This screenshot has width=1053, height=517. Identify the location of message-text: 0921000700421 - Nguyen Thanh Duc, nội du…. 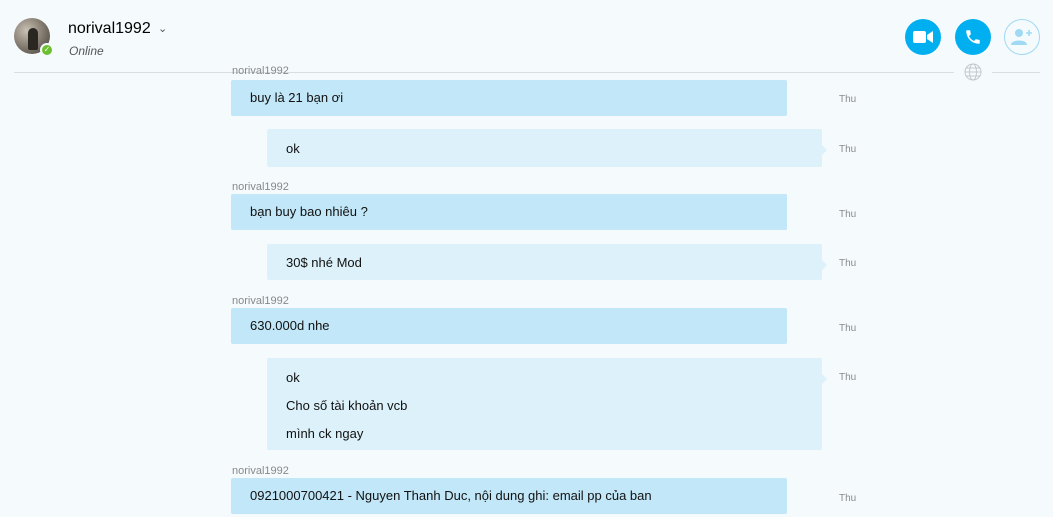
(451, 495).